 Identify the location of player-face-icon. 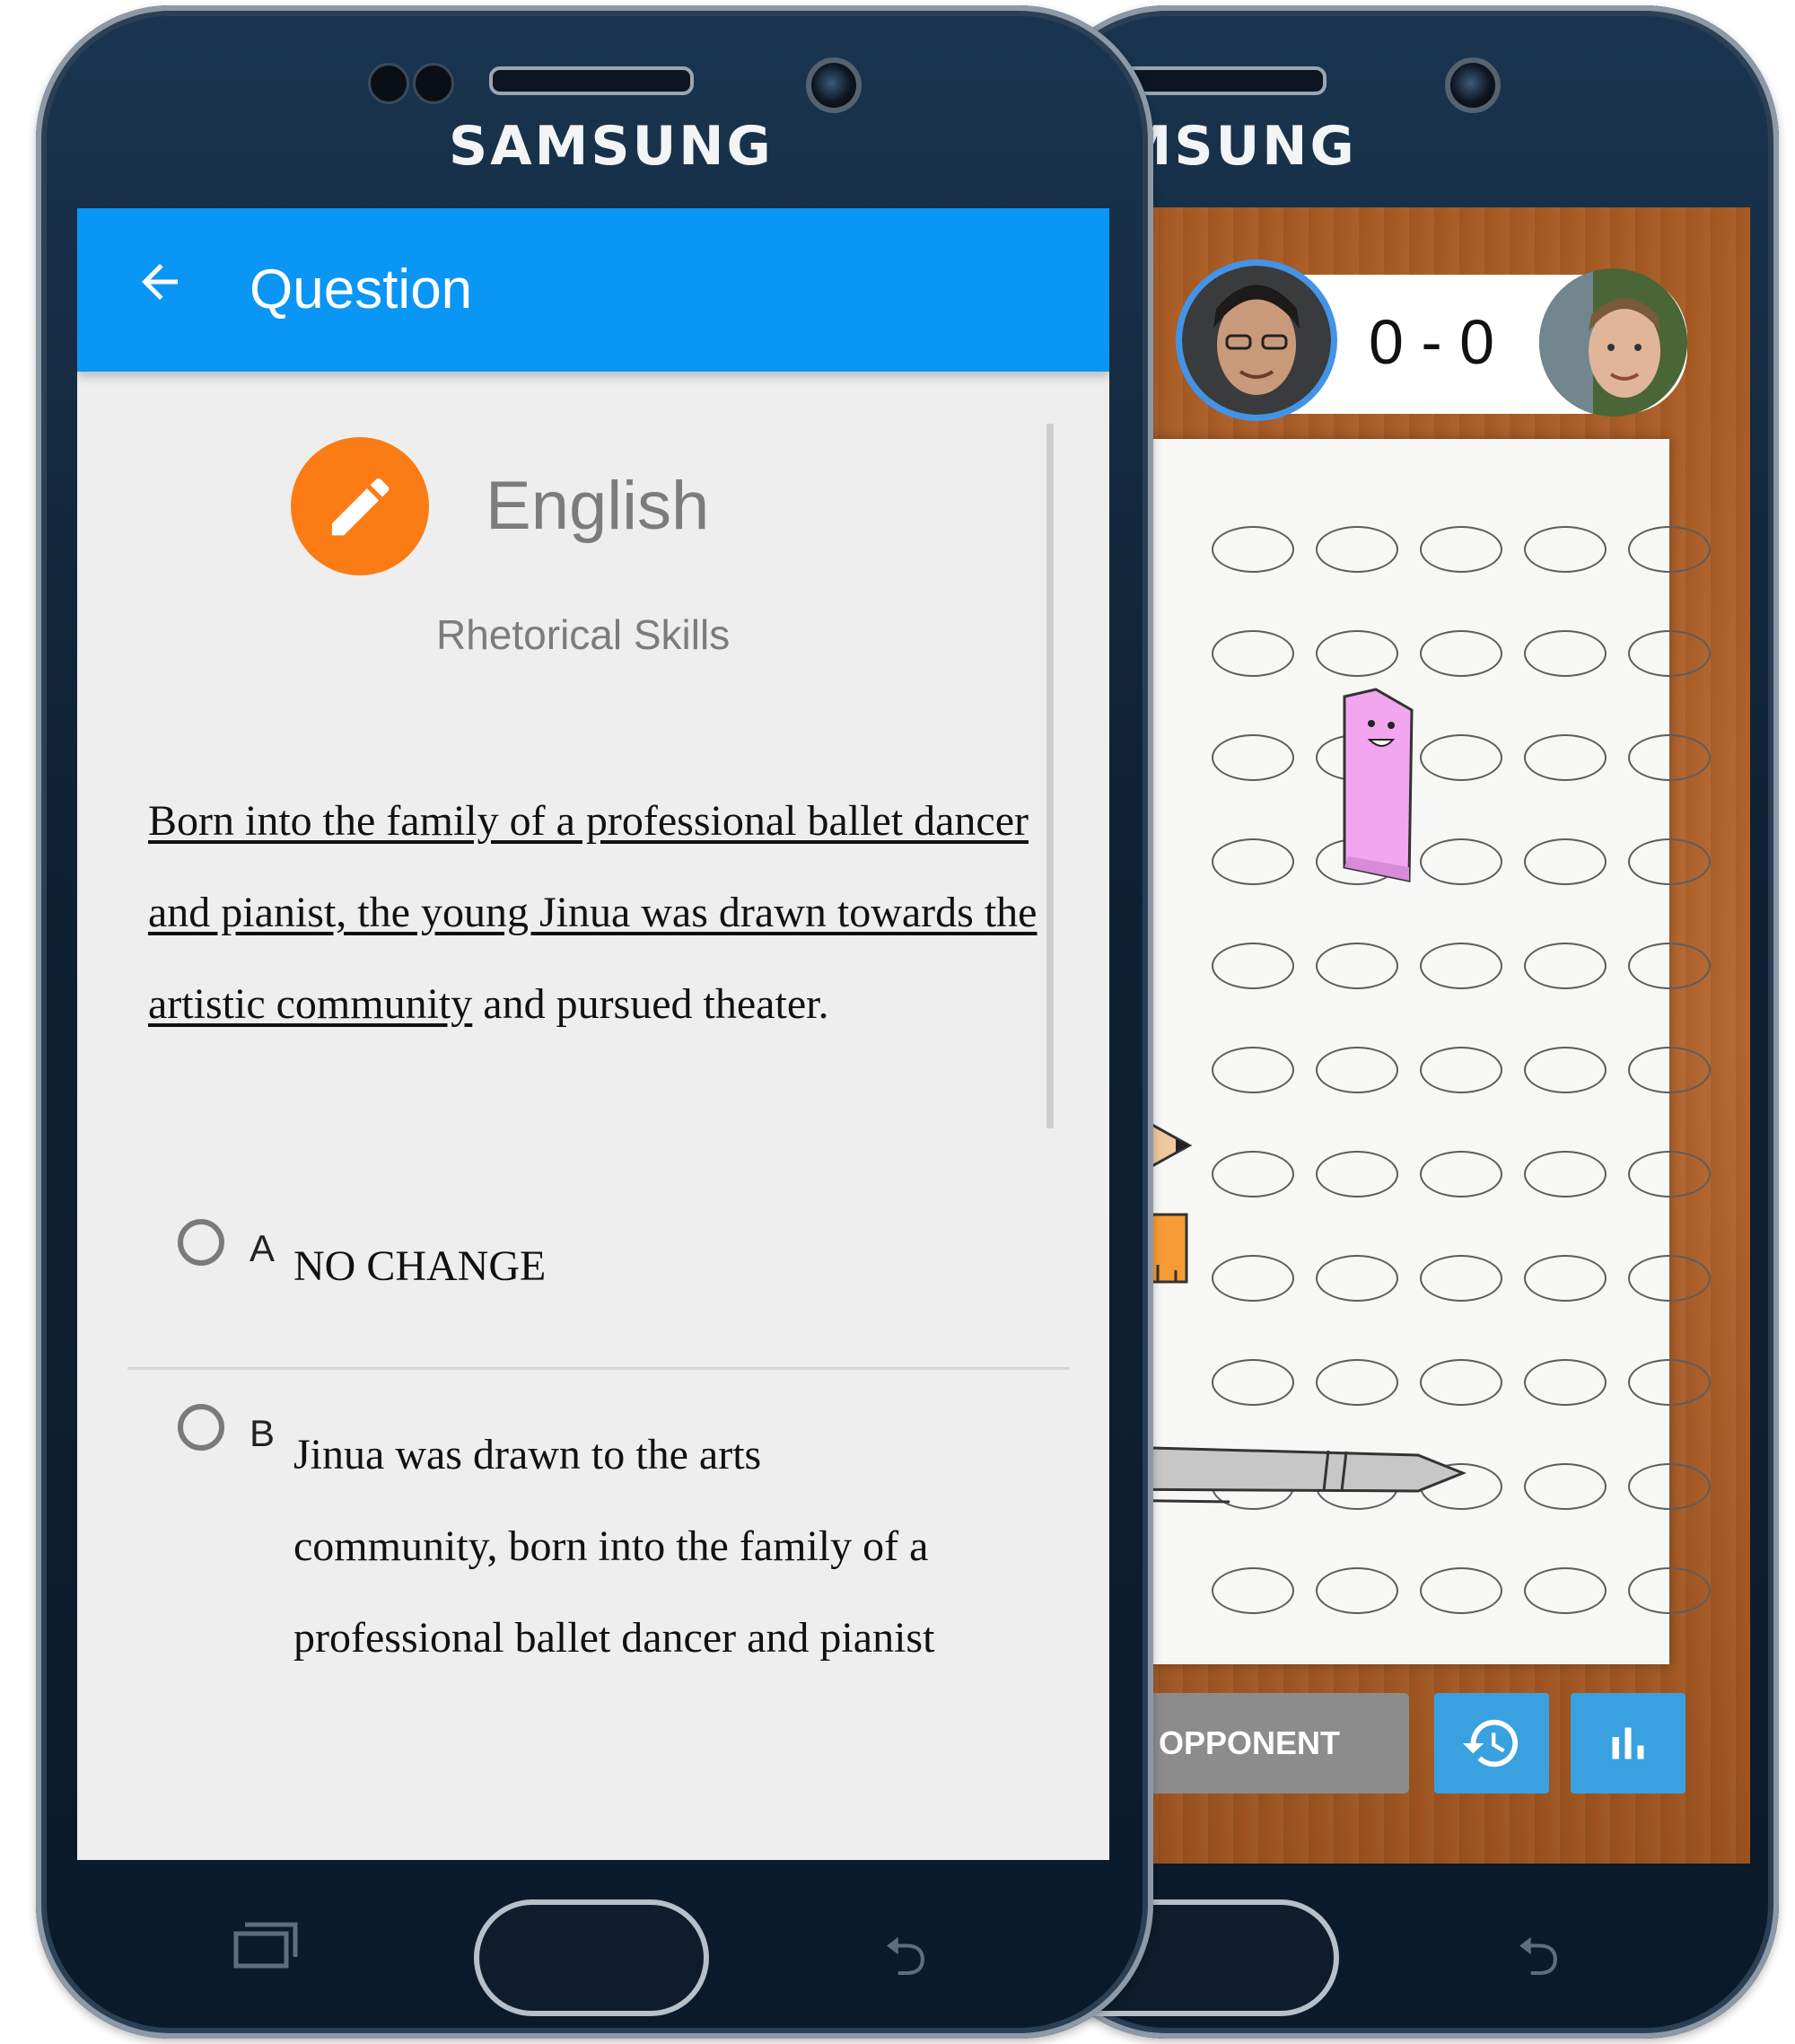
(1256, 340).